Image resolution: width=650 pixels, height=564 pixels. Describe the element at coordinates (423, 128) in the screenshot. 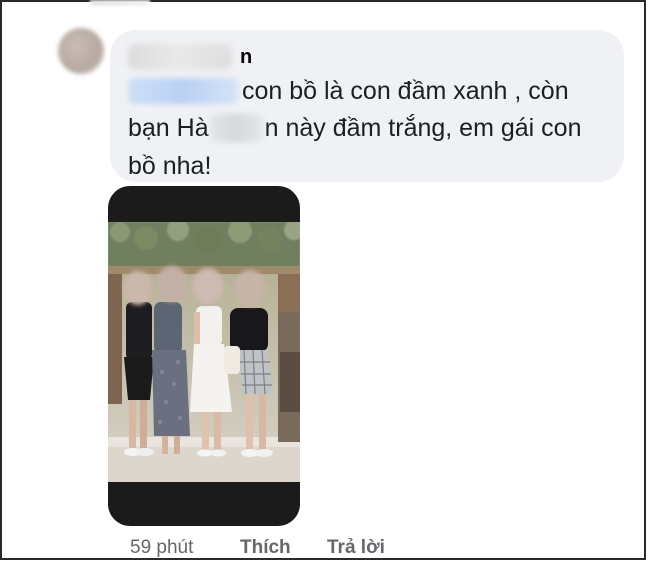

I see `comment-text-2b: n này đầm trắng, em gái con` at that location.